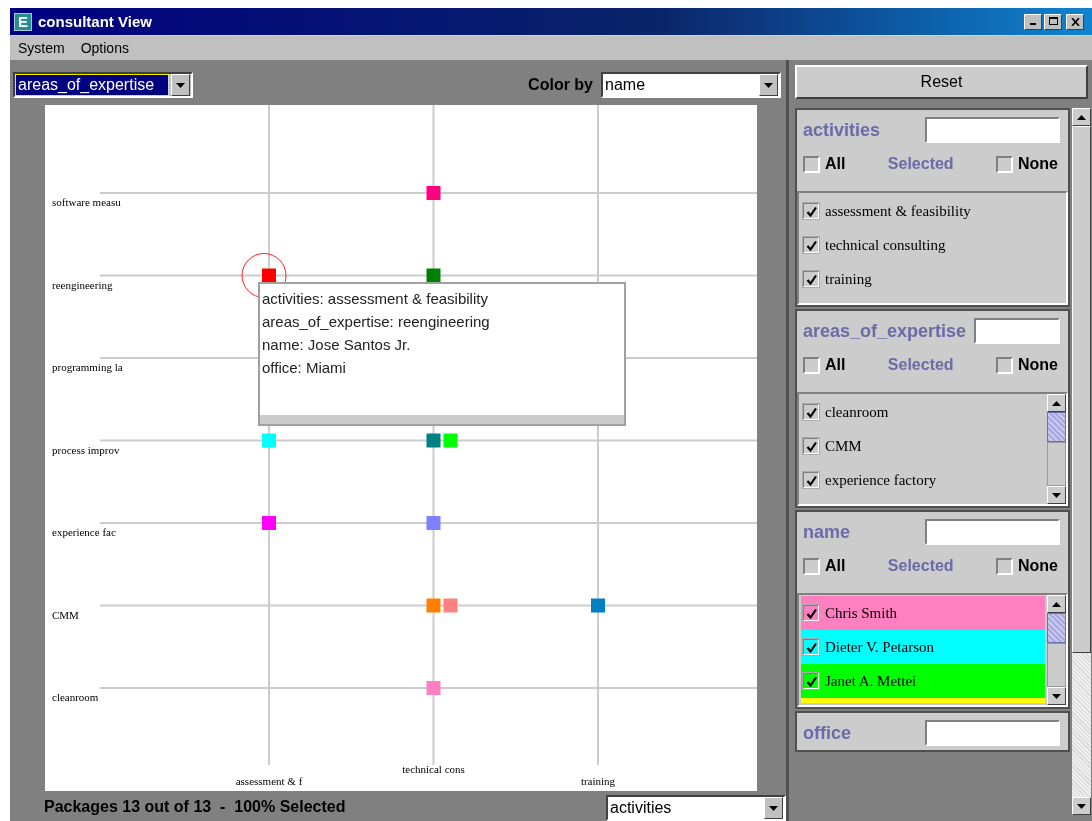 The image size is (1092, 821). Describe the element at coordinates (560, 85) in the screenshot. I see `color-by-label: Color by` at that location.